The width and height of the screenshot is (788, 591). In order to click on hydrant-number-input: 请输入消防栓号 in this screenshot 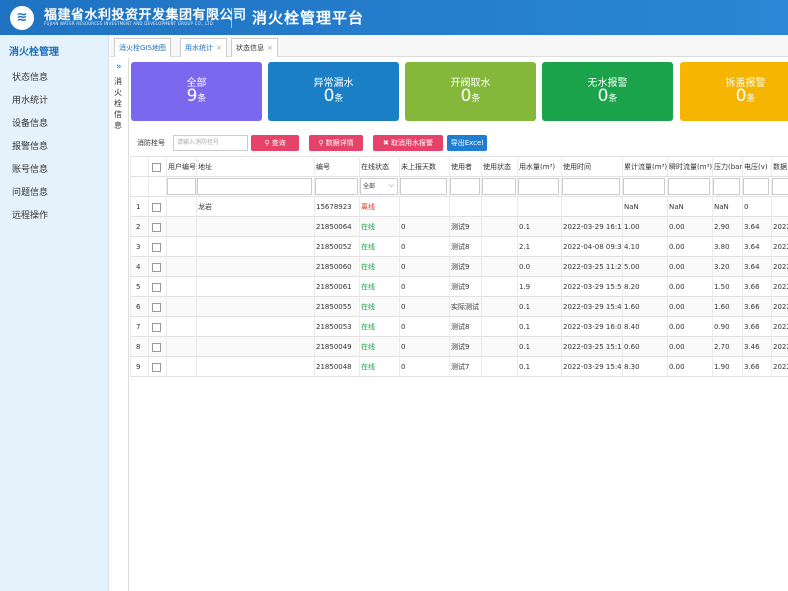, I will do `click(210, 143)`.